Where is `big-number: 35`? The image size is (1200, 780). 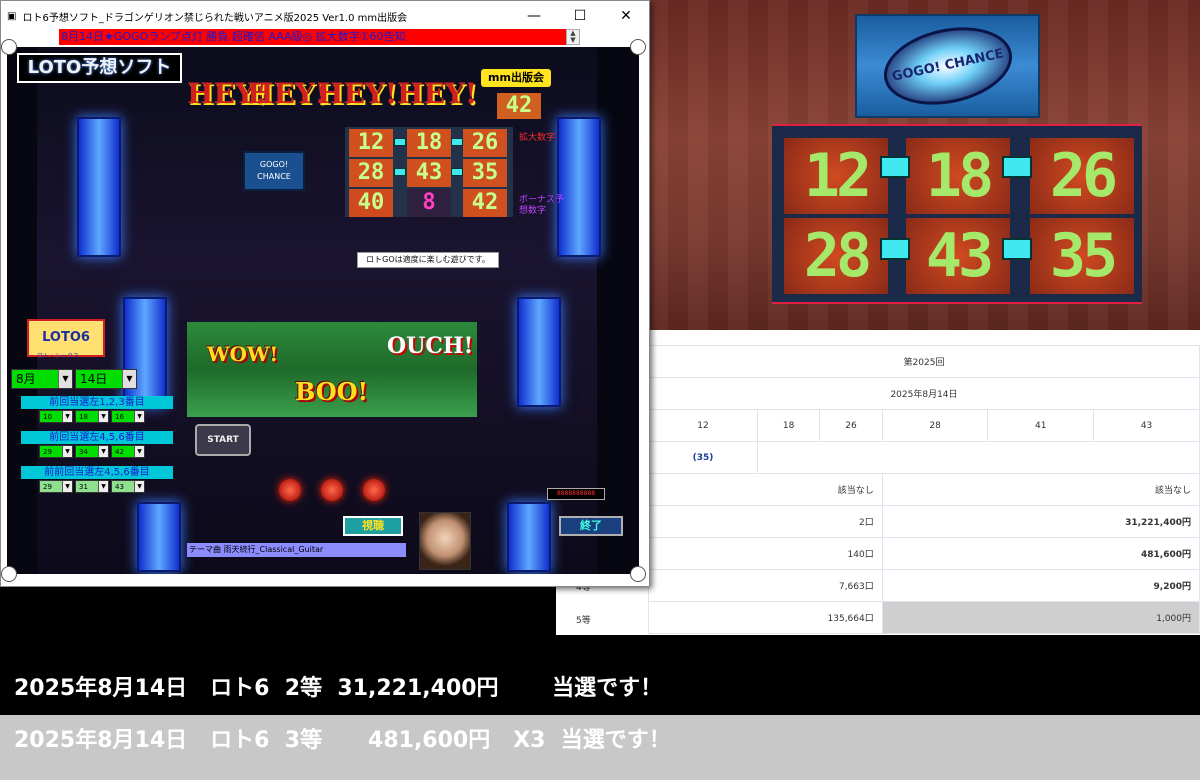
big-number: 35 is located at coordinates (1082, 256).